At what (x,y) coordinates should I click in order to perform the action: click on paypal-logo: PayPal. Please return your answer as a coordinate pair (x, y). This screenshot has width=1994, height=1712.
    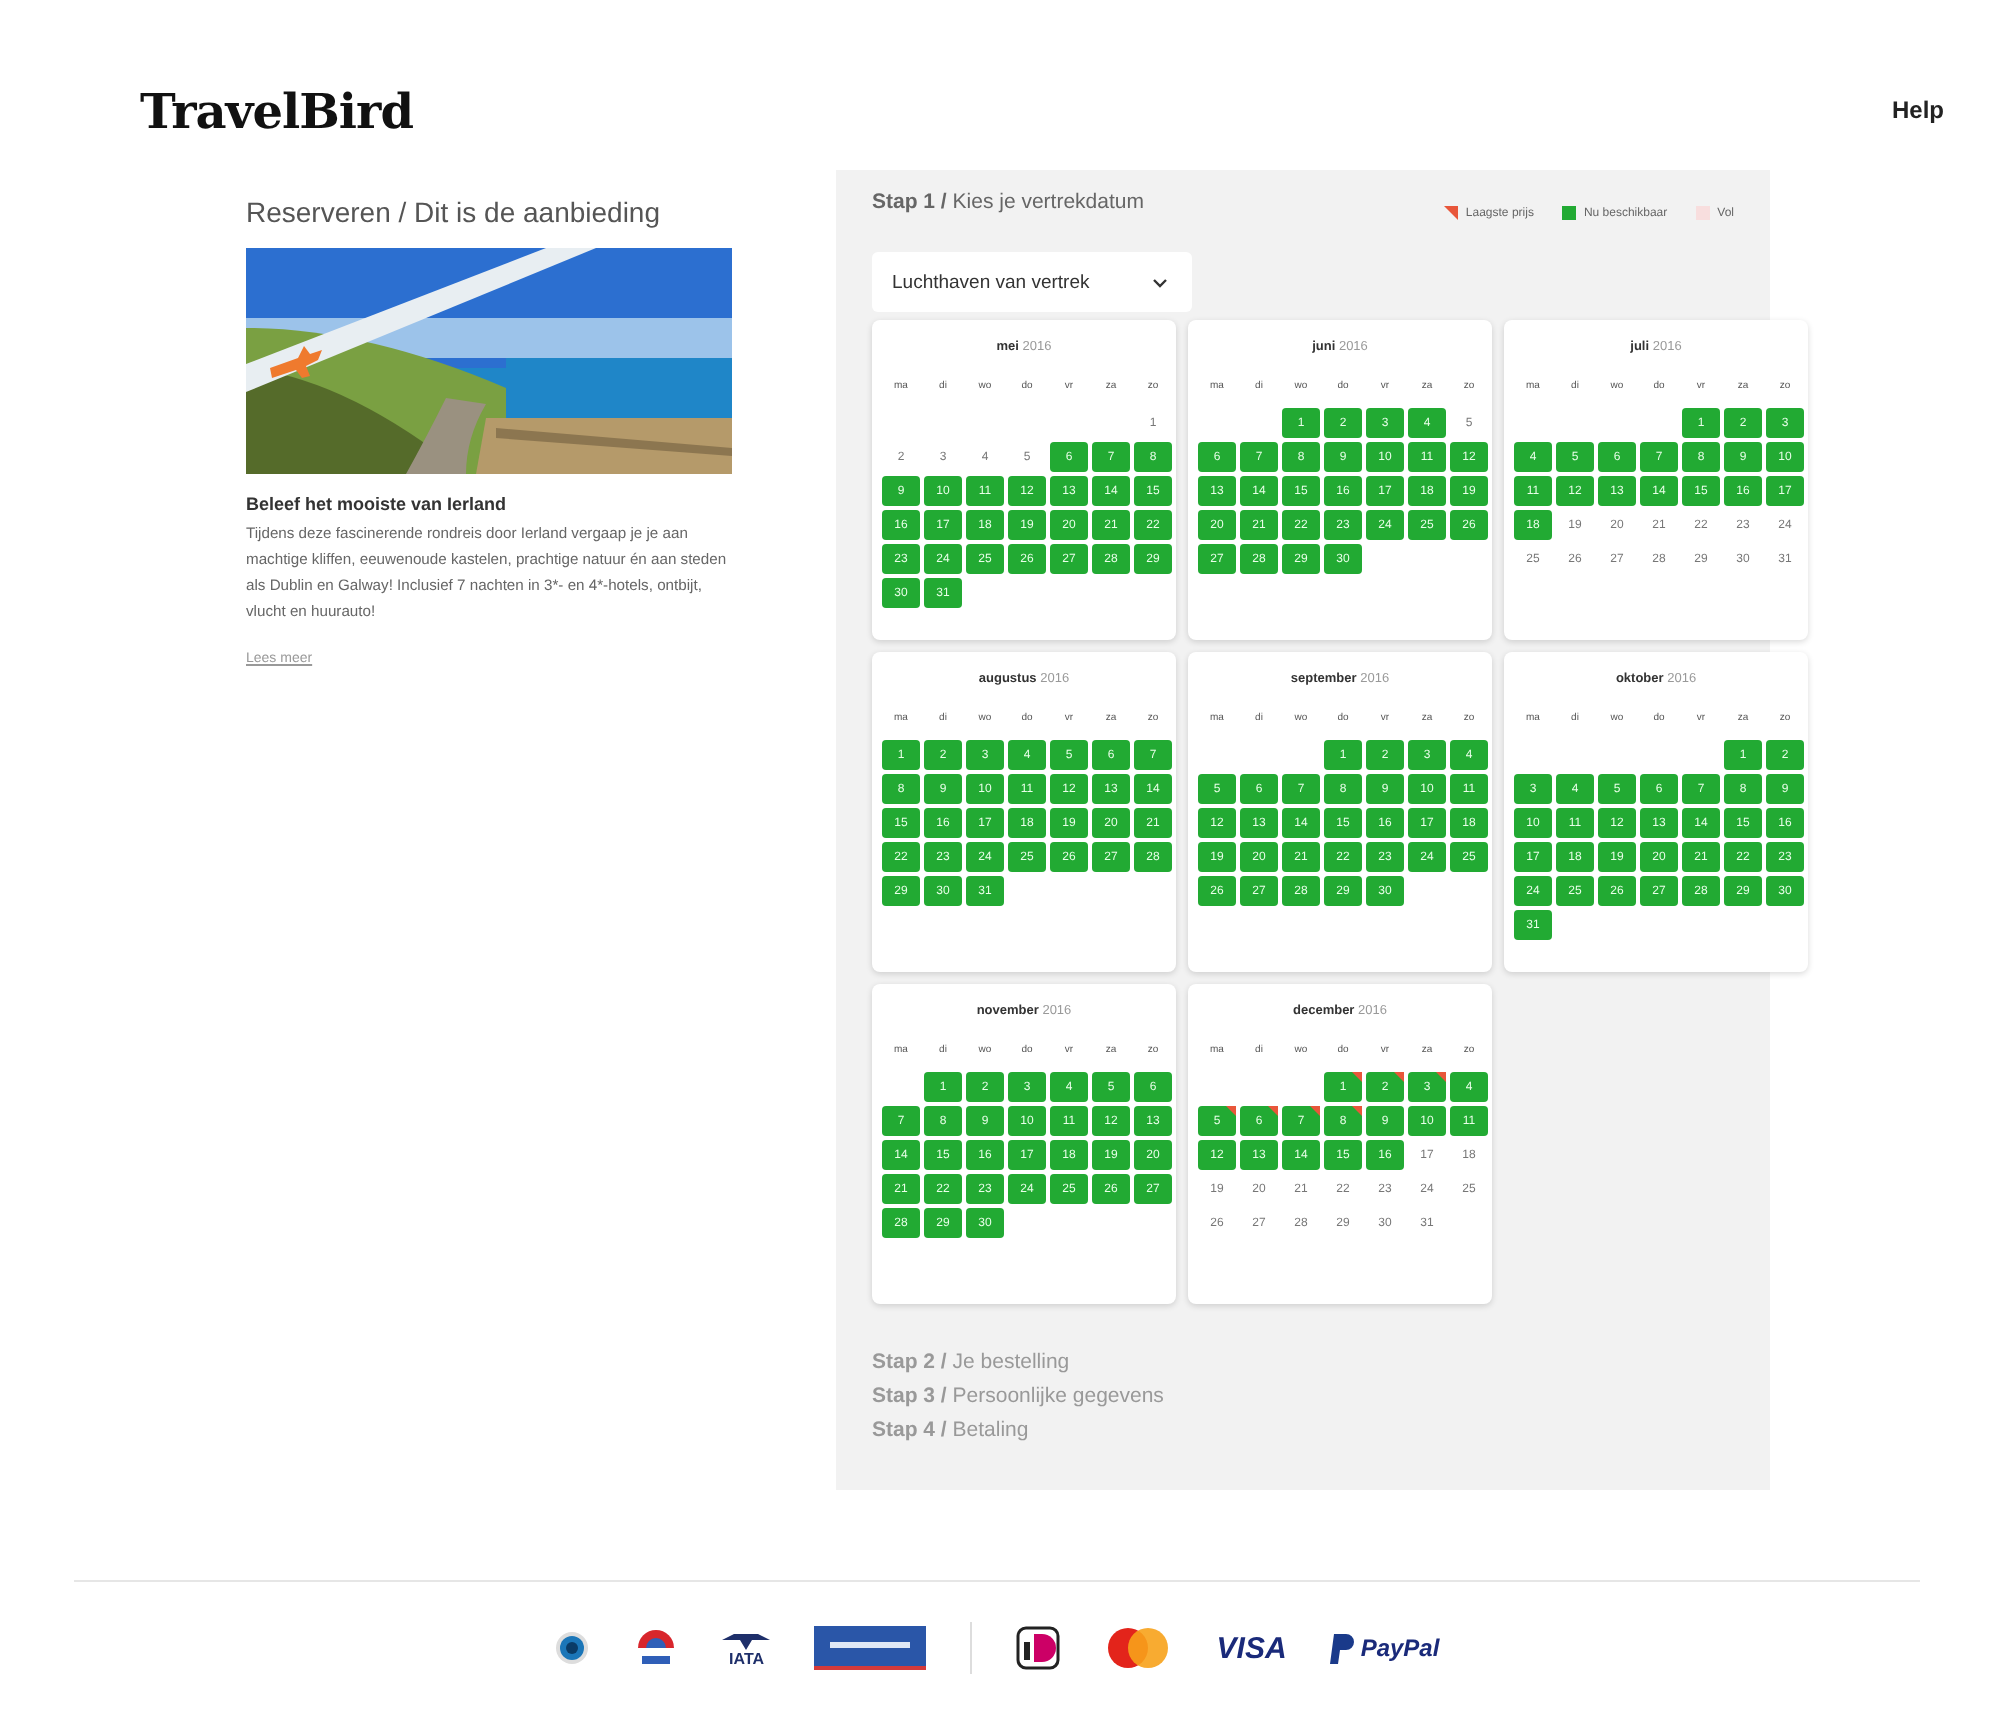
    Looking at the image, I should click on (1385, 1648).